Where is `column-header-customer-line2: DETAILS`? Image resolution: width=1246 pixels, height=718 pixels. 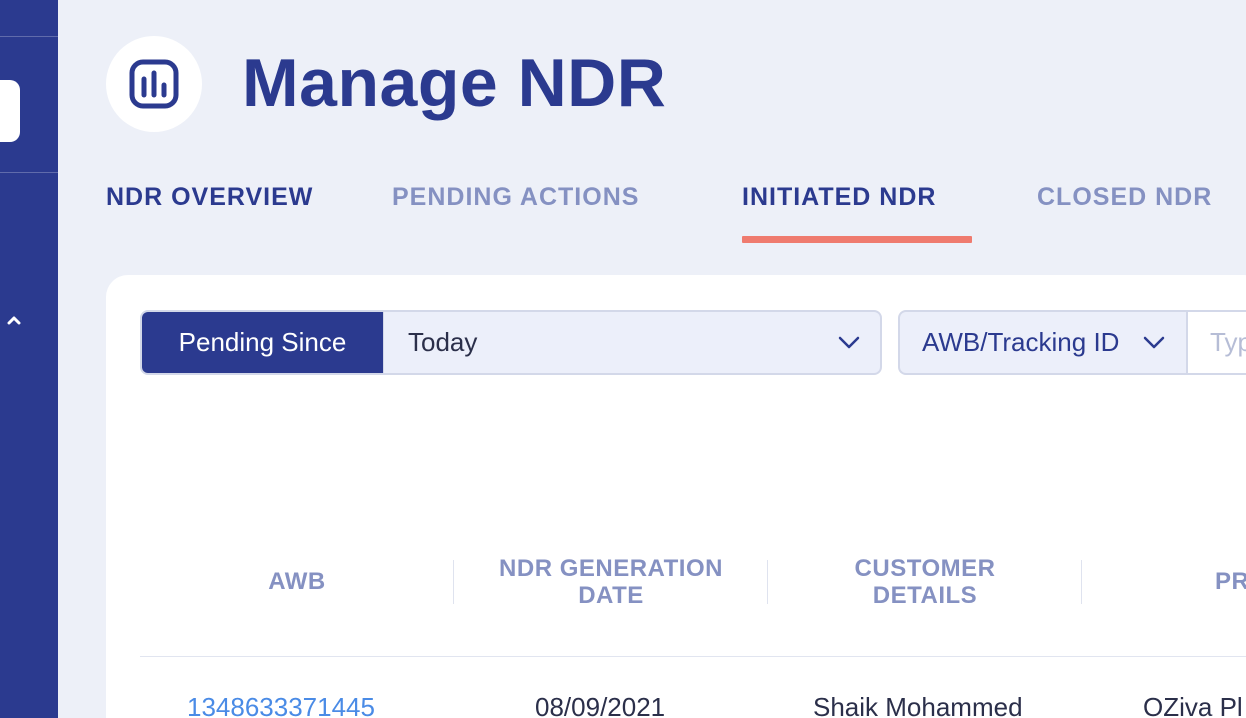
column-header-customer-line2: DETAILS is located at coordinates (925, 595).